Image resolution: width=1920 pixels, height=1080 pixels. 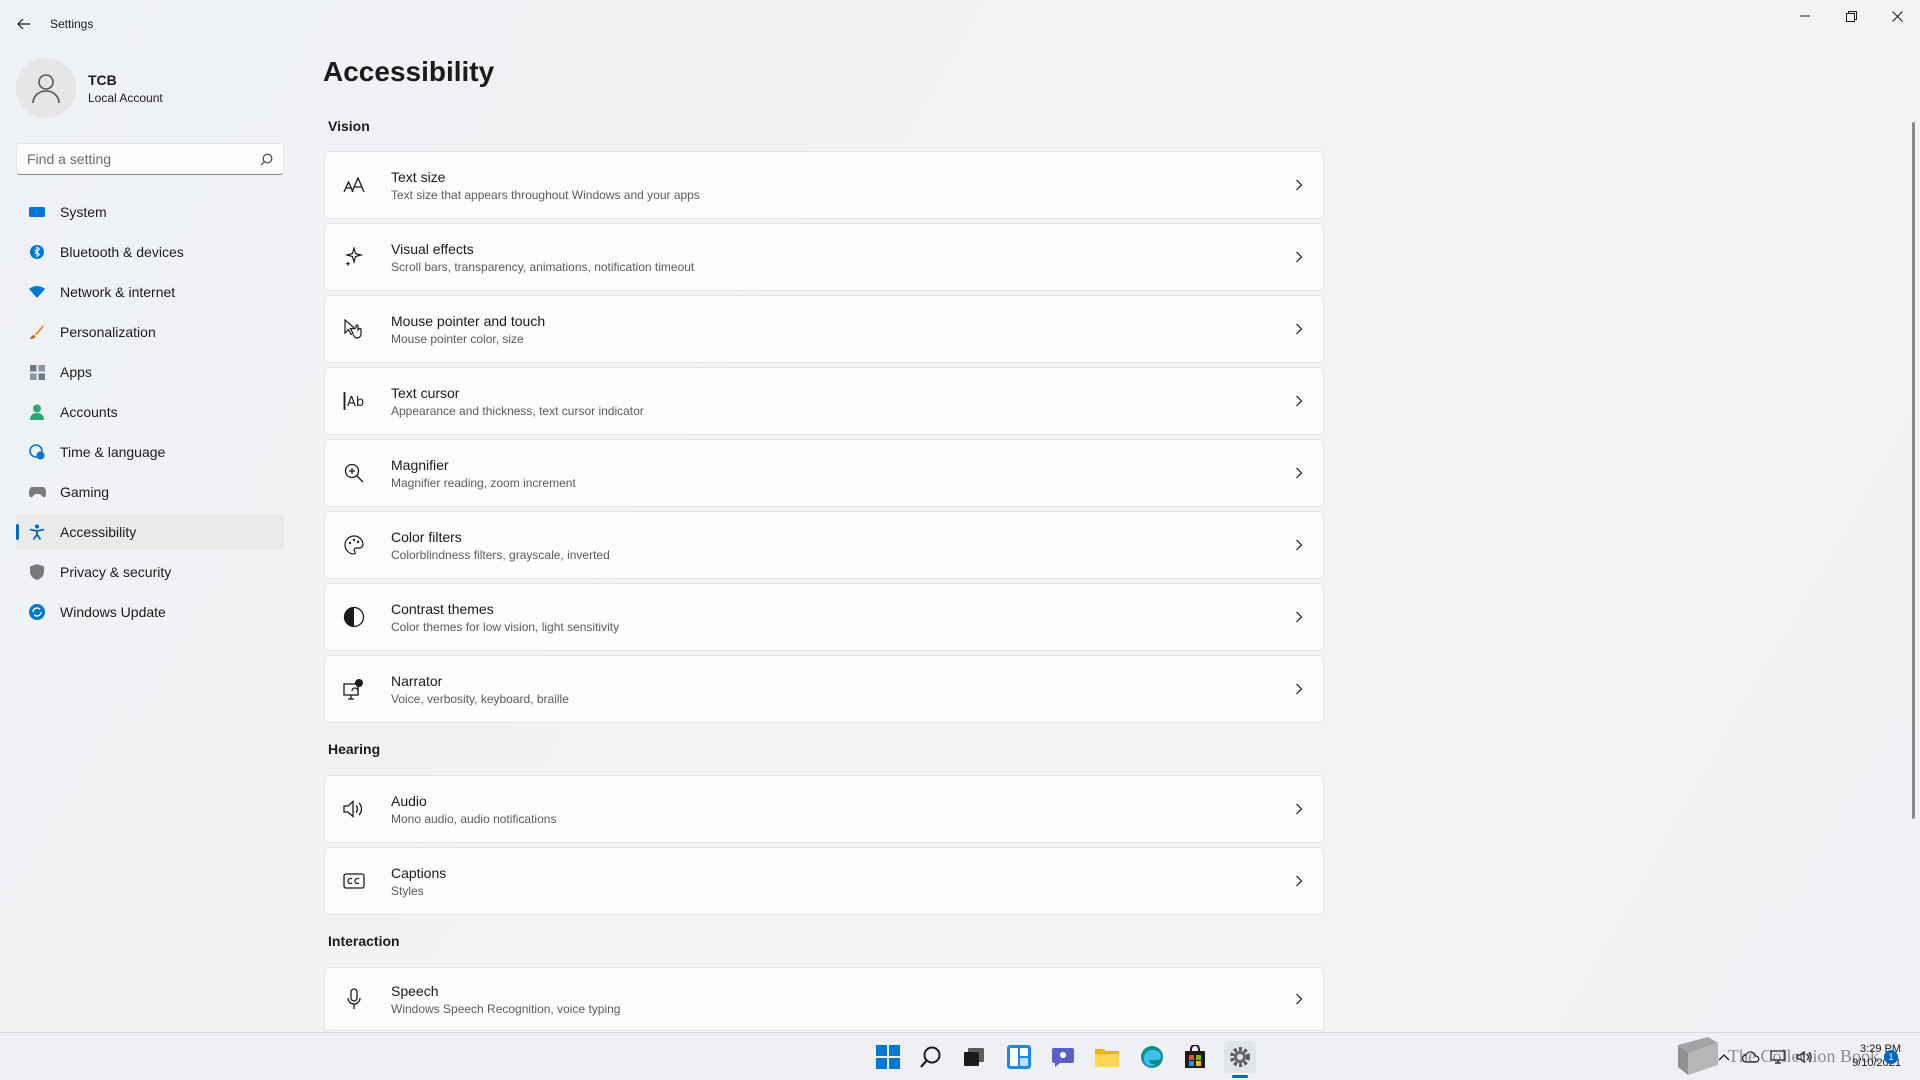 What do you see at coordinates (420, 464) in the screenshot?
I see `card-title: Magnifier` at bounding box center [420, 464].